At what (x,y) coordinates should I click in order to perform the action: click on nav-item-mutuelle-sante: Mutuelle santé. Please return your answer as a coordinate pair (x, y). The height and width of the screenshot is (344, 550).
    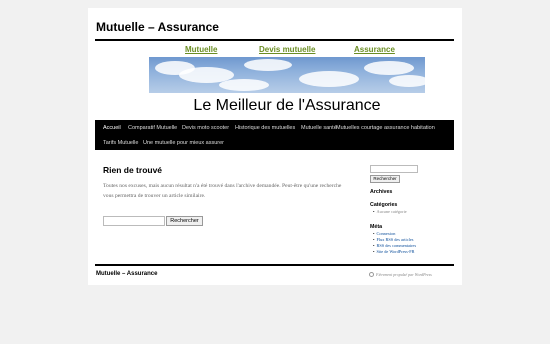
    Looking at the image, I should click on (319, 128).